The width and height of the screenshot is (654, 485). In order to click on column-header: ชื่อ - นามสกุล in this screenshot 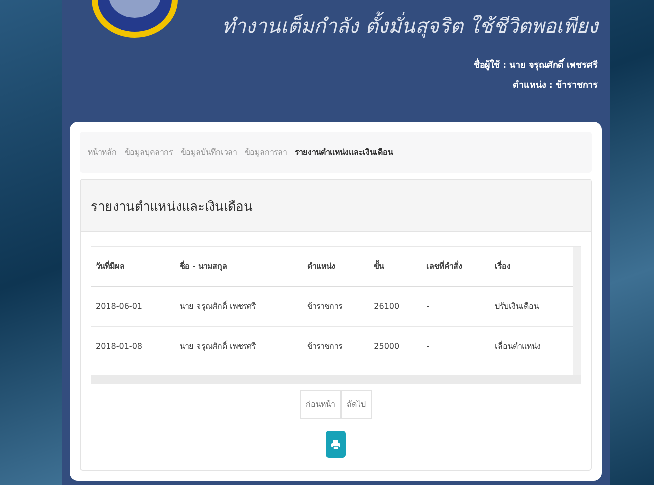, I will do `click(238, 266)`.